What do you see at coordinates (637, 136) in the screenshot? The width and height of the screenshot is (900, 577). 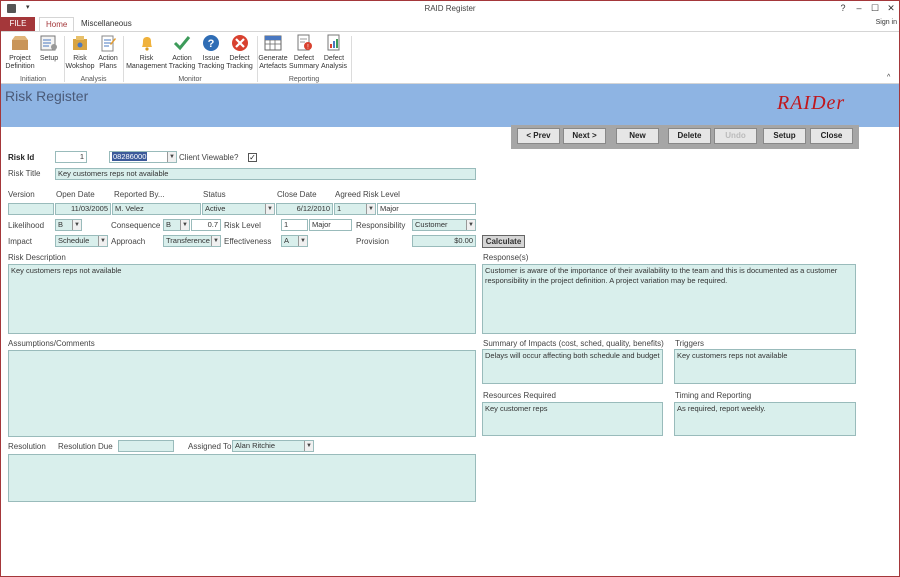 I see `new-button: New` at bounding box center [637, 136].